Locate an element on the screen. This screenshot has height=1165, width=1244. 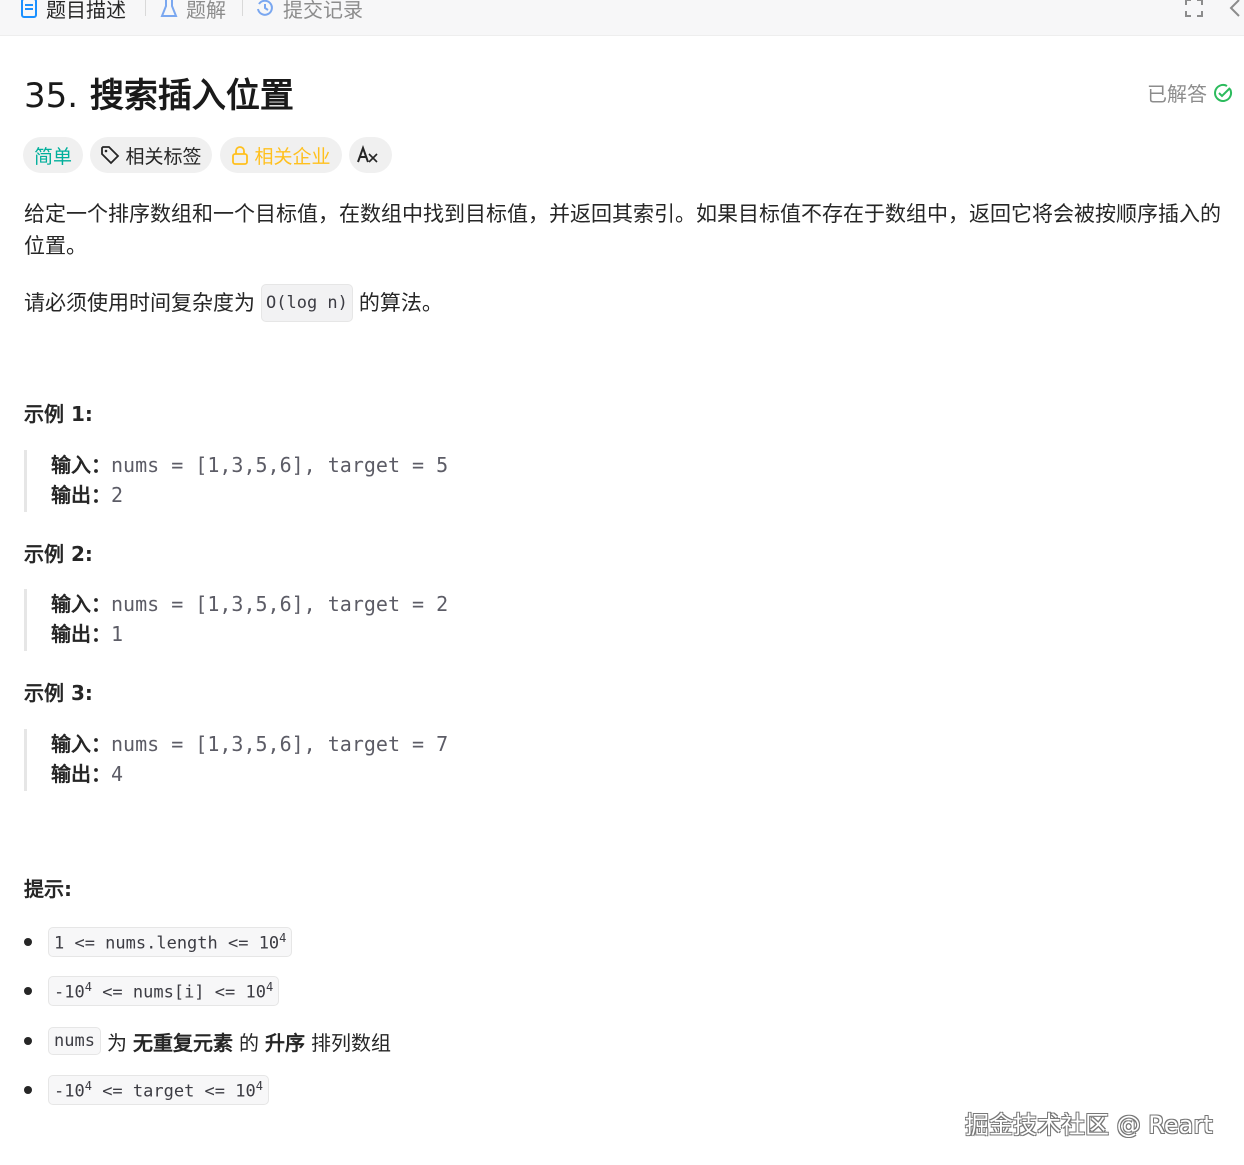
hint-bold-text: 无重复元素 is located at coordinates (182, 1042).